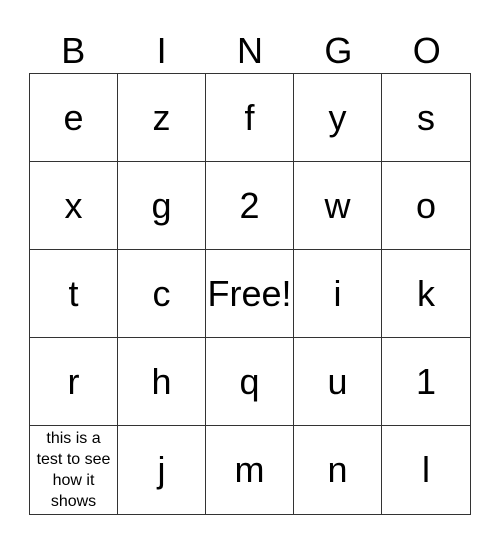 This screenshot has width=500, height=544. What do you see at coordinates (426, 294) in the screenshot?
I see `bingo-cell: k` at bounding box center [426, 294].